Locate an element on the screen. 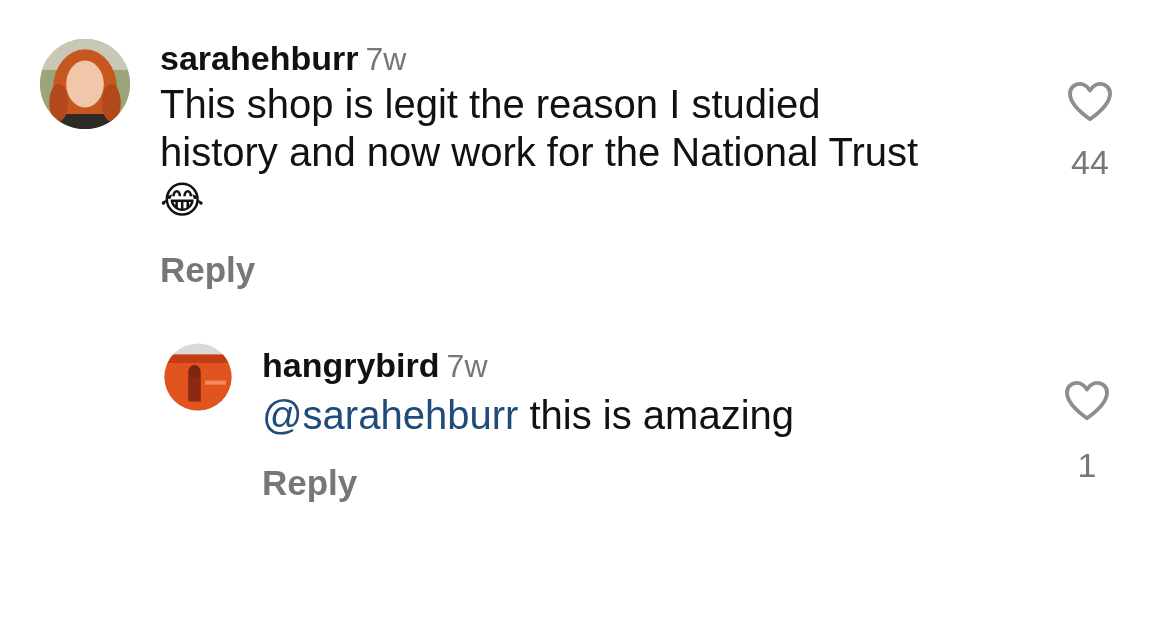  like-count: 1 is located at coordinates (1087, 465).